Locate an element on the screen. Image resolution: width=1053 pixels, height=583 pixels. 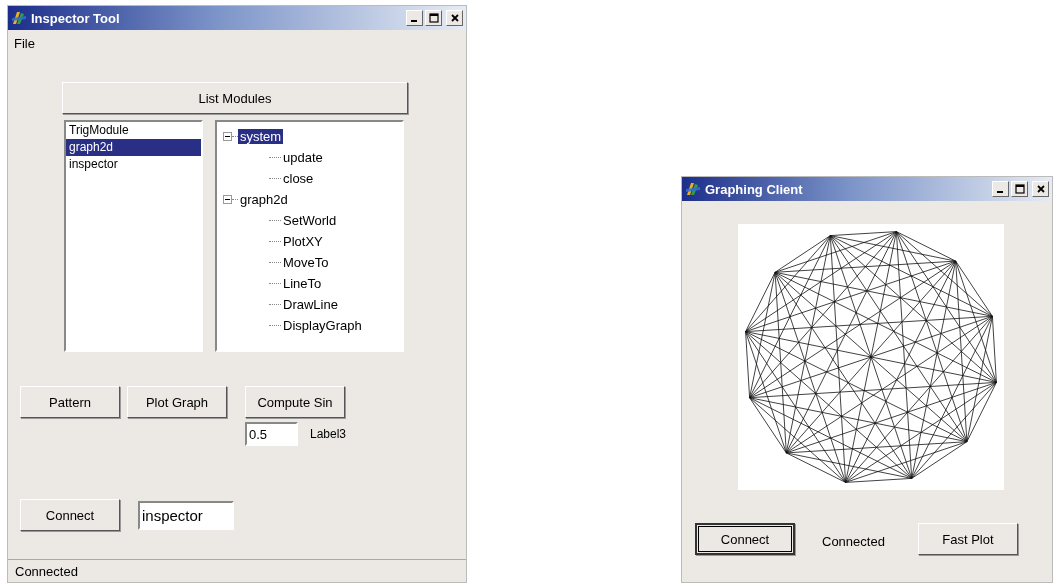
tree-item: DisplayGraph is located at coordinates (322, 325).